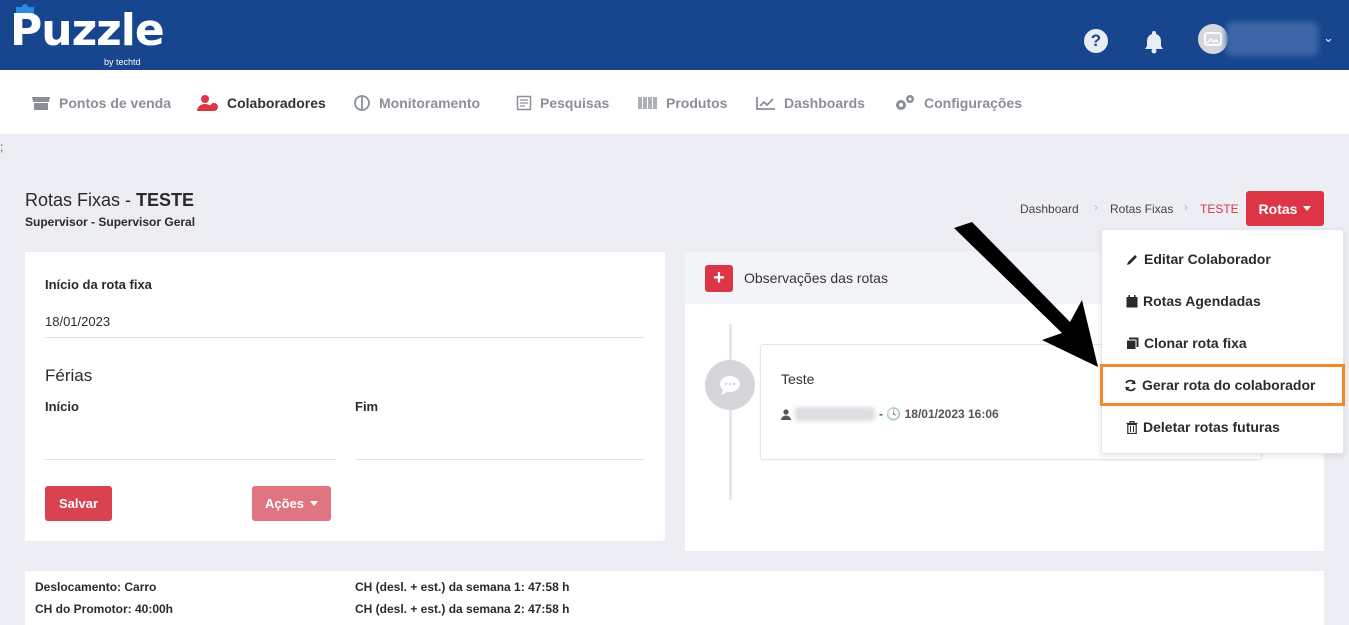 Image resolution: width=1349 pixels, height=625 pixels. Describe the element at coordinates (110, 222) in the screenshot. I see `page-subtitle: Supervisor - Supervisor Geral` at that location.